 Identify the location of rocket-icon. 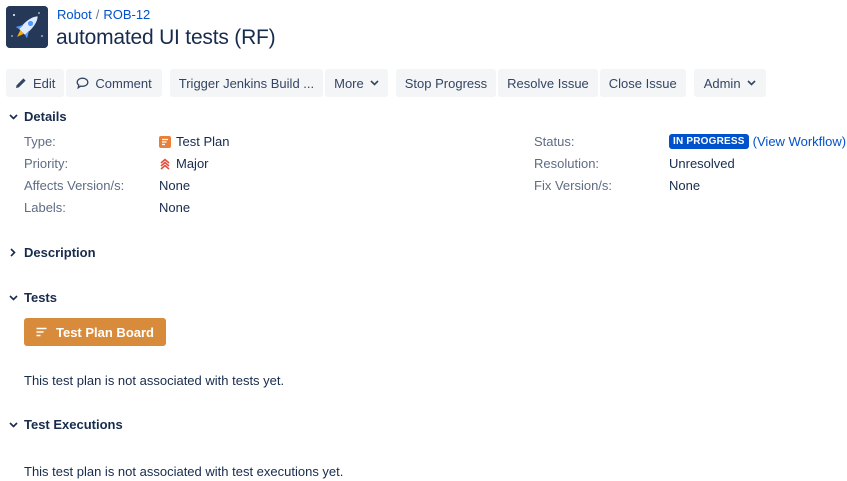
(27, 27).